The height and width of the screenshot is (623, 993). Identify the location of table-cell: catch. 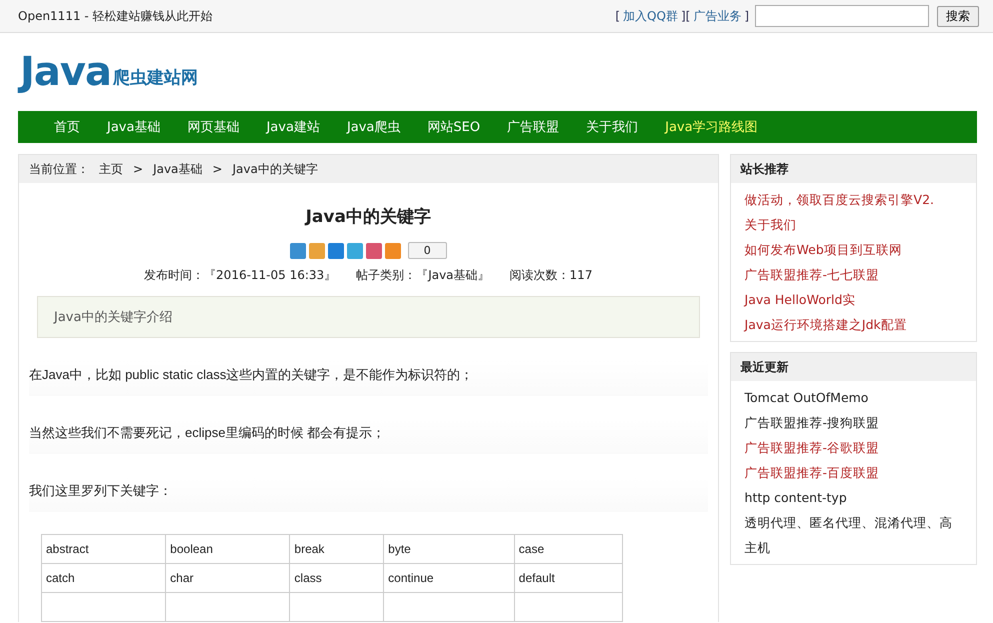
(104, 578).